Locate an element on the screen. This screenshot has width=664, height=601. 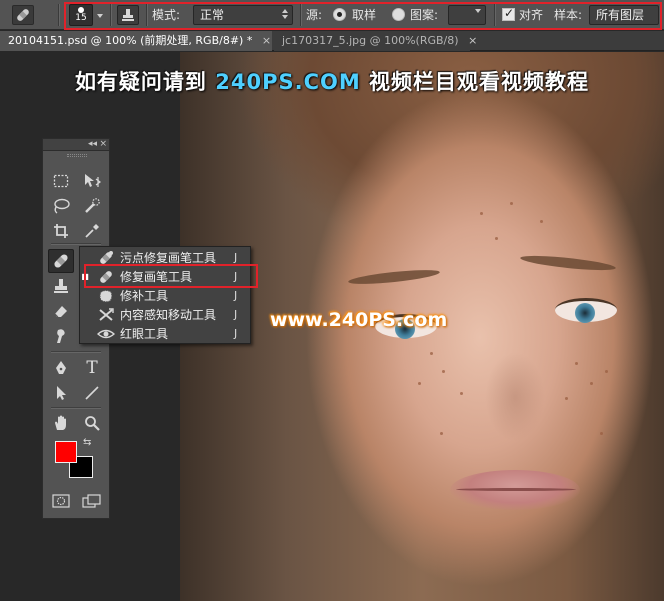
document-tab: jc170317_5.jpg @ 100%(RGB/8) × is located at coordinates (375, 41).